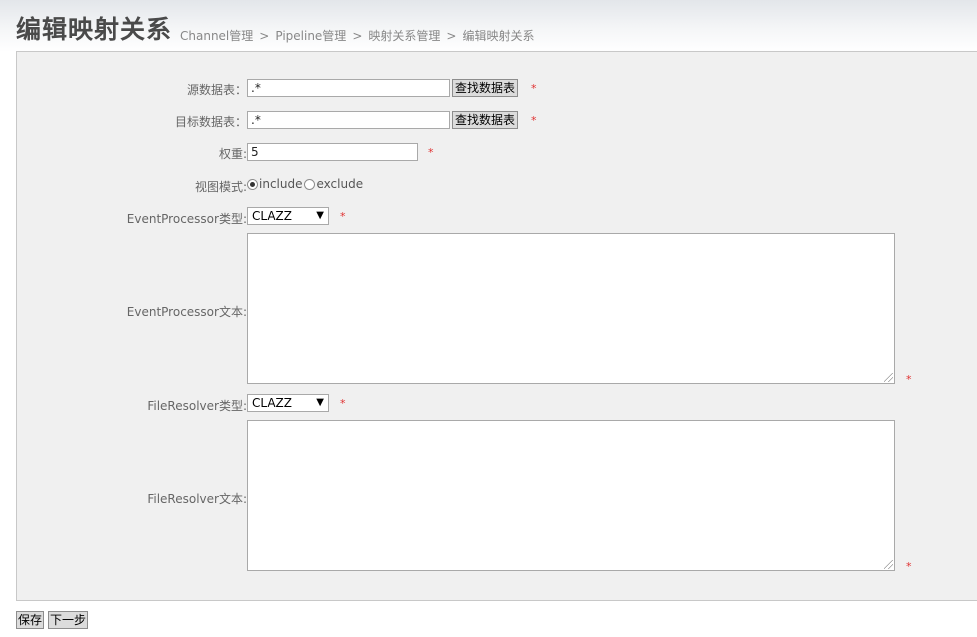 This screenshot has width=977, height=637. What do you see at coordinates (310, 184) in the screenshot?
I see `view-mode-exclude-radio` at bounding box center [310, 184].